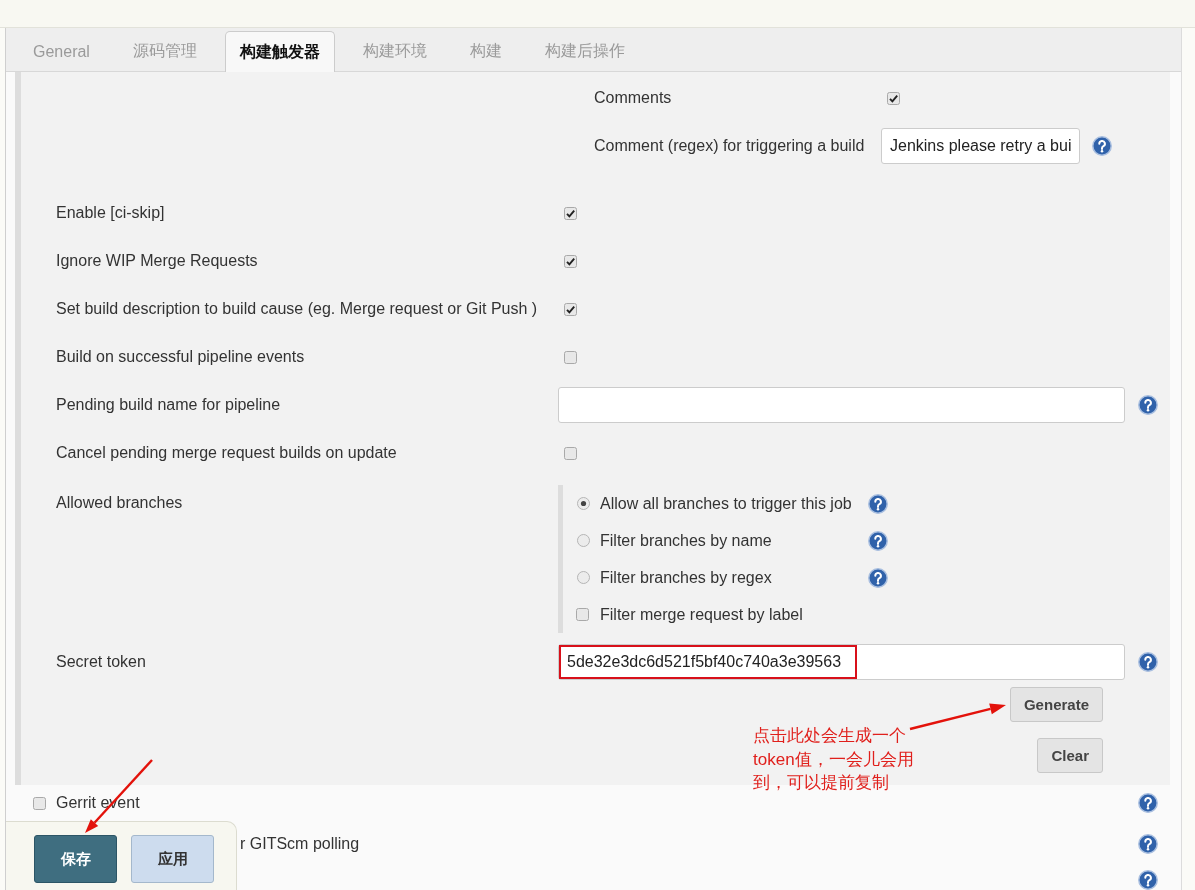 The height and width of the screenshot is (890, 1195). I want to click on option-label: Secret token, so click(101, 662).